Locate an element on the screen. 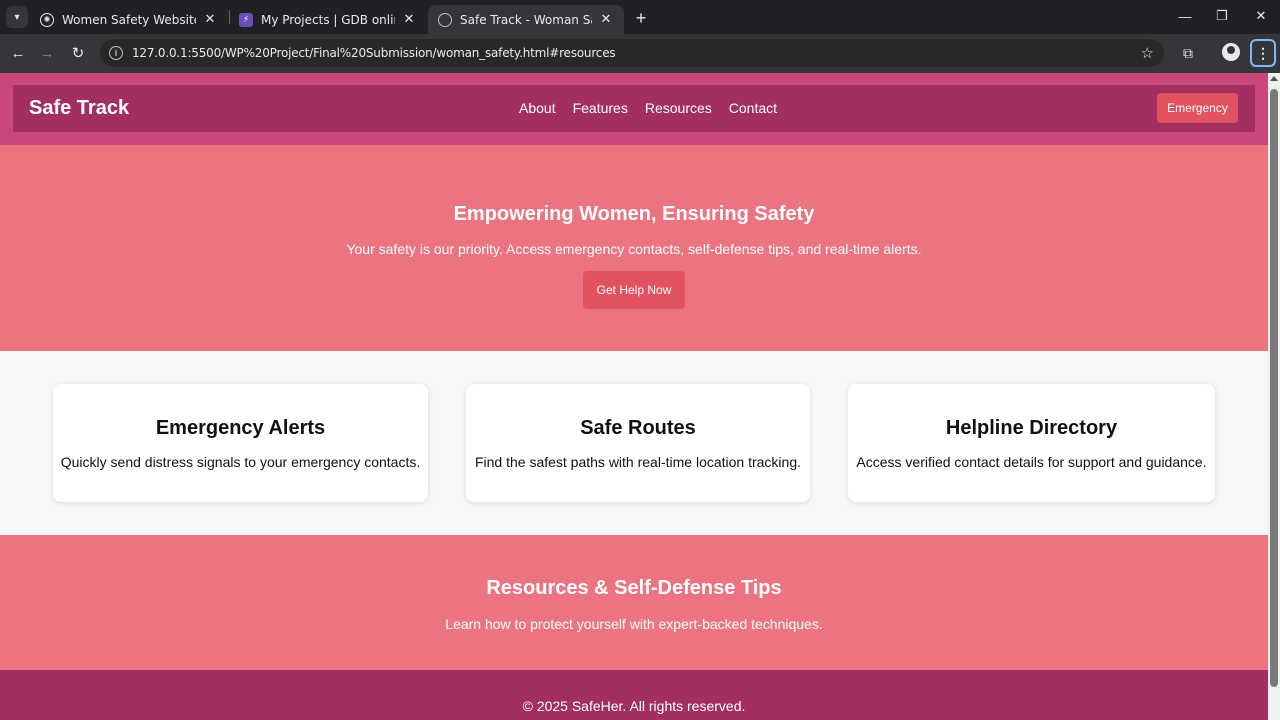 Image resolution: width=1280 pixels, height=720 pixels. openai-icon: ✺ is located at coordinates (47, 19).